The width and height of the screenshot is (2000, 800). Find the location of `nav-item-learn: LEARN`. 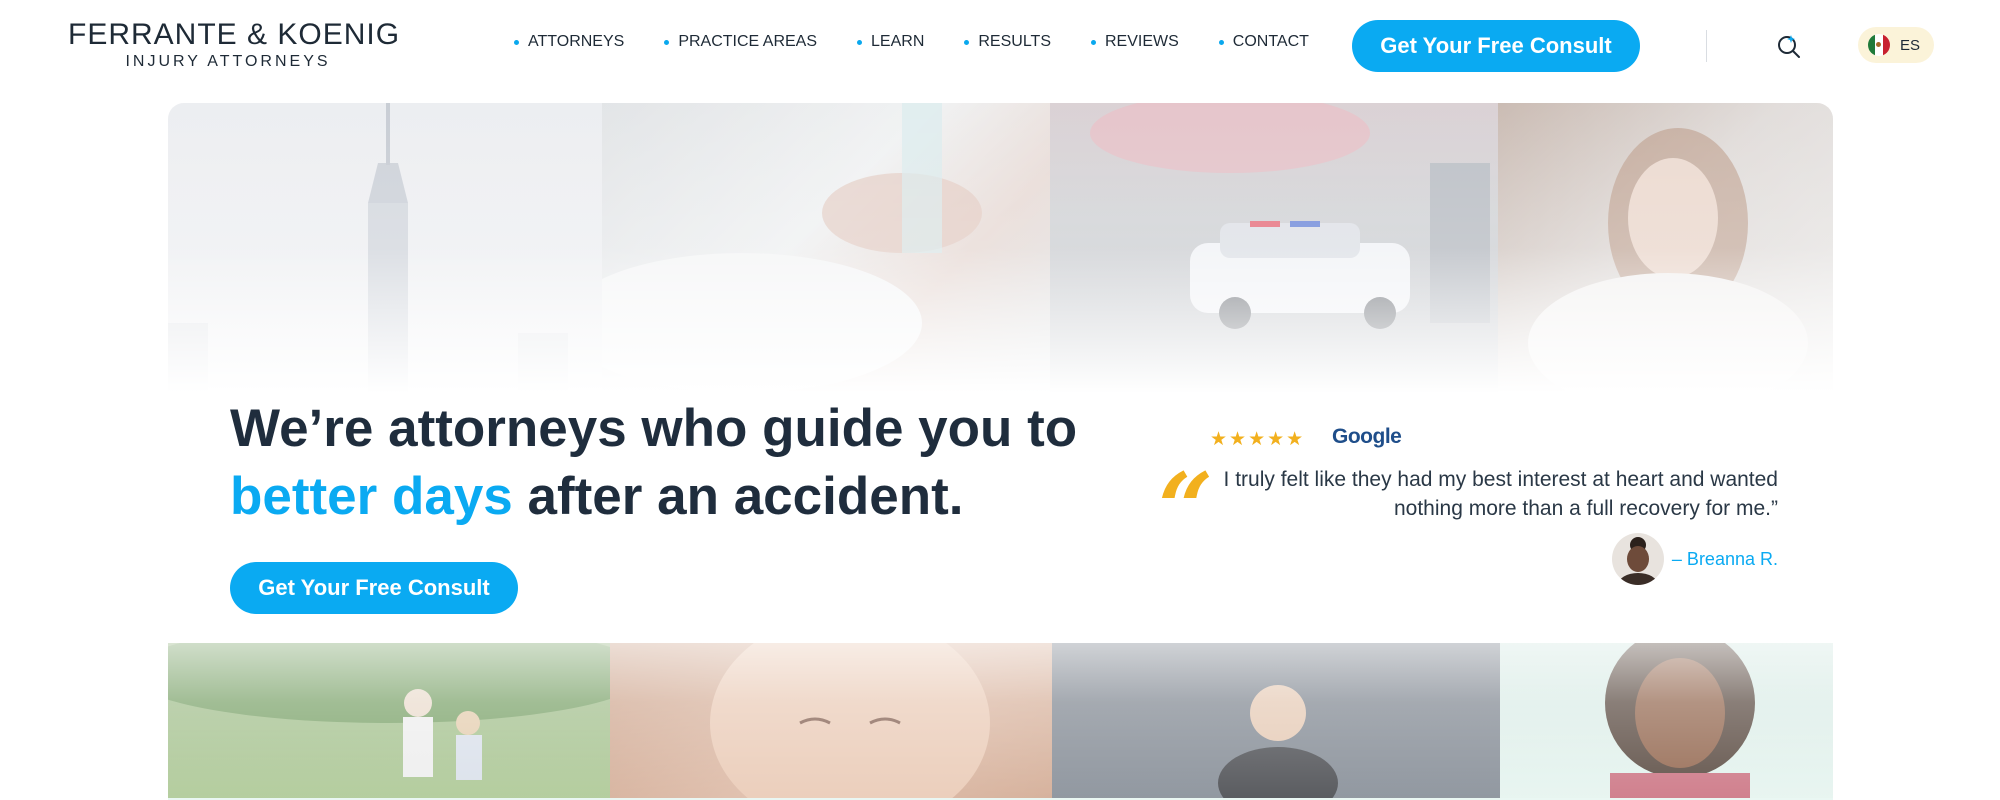

nav-item-learn: LEARN is located at coordinates (890, 42).